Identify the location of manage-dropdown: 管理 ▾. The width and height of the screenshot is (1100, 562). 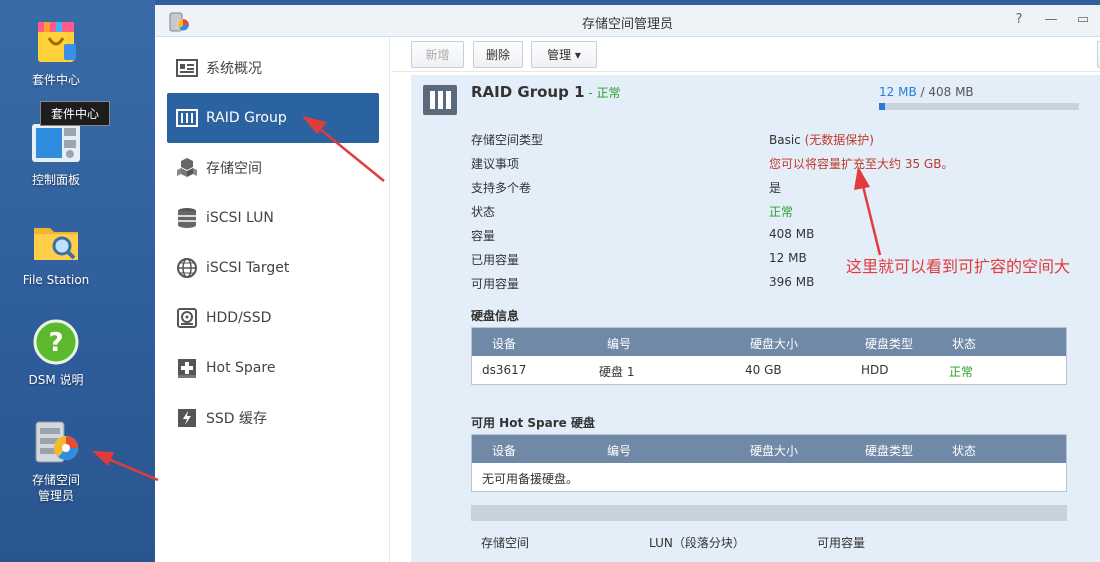
(564, 54).